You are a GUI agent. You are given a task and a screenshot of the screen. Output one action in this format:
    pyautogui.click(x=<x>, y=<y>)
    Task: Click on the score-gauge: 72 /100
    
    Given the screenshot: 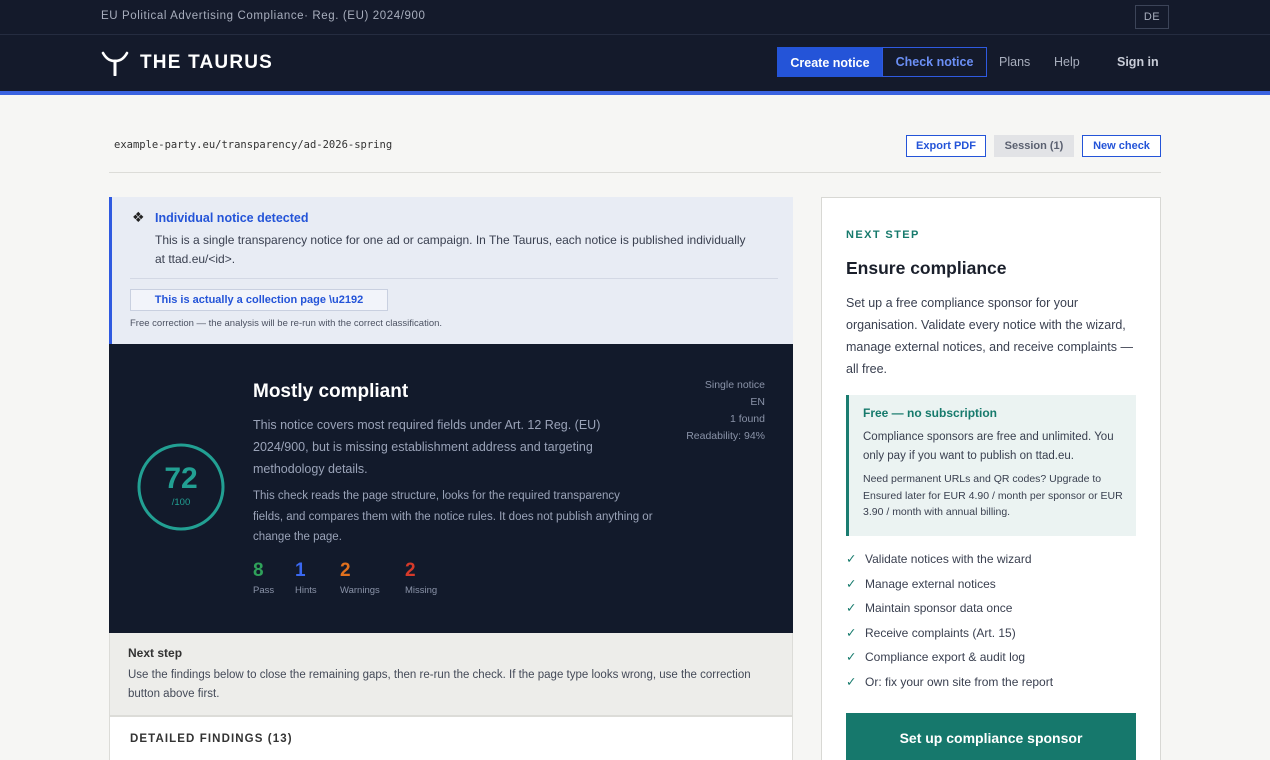 What is the action you would take?
    pyautogui.click(x=181, y=487)
    